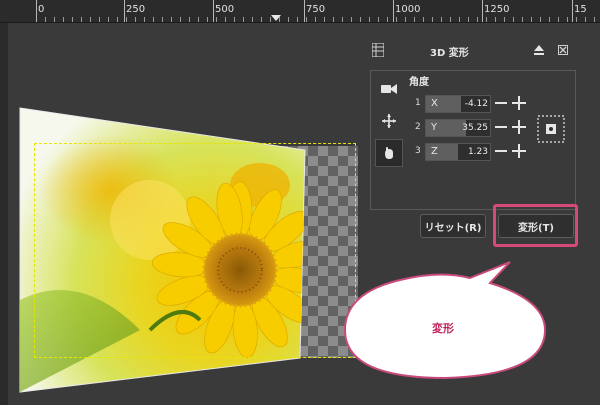 This screenshot has height=405, width=600. What do you see at coordinates (434, 151) in the screenshot?
I see `axis-name: Z` at bounding box center [434, 151].